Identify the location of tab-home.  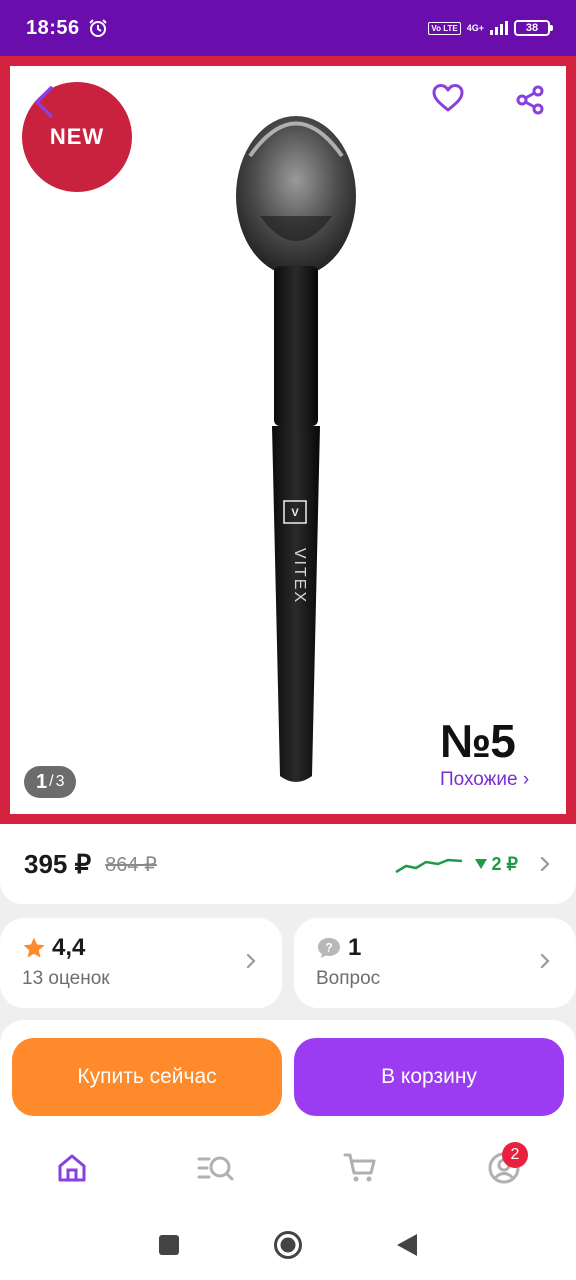
(72, 1168).